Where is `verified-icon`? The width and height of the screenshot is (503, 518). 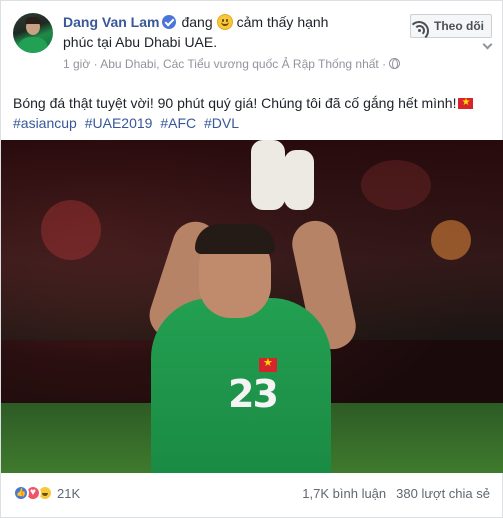
verified-icon is located at coordinates (169, 22).